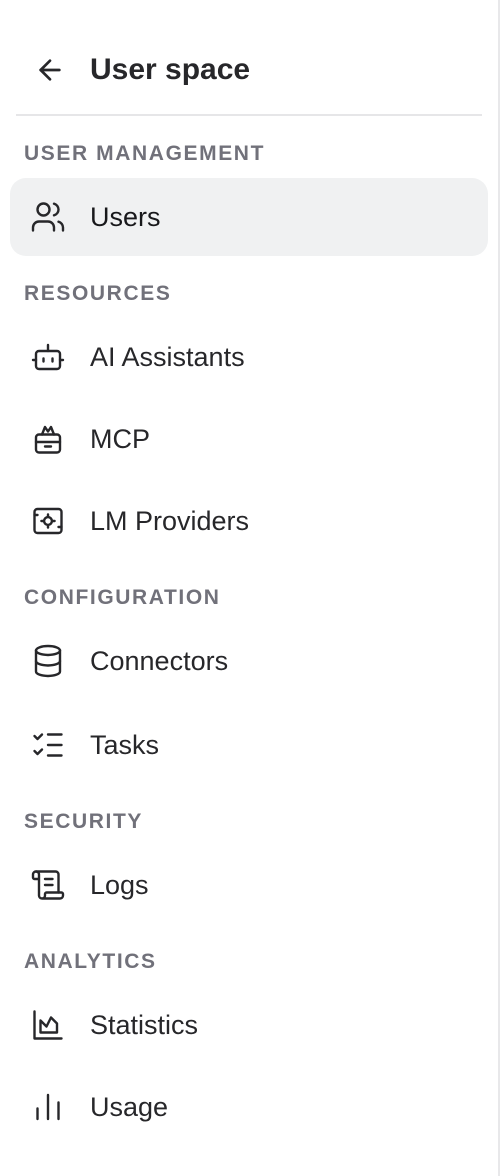  I want to click on sidebar-item-label: Statistics, so click(144, 1025).